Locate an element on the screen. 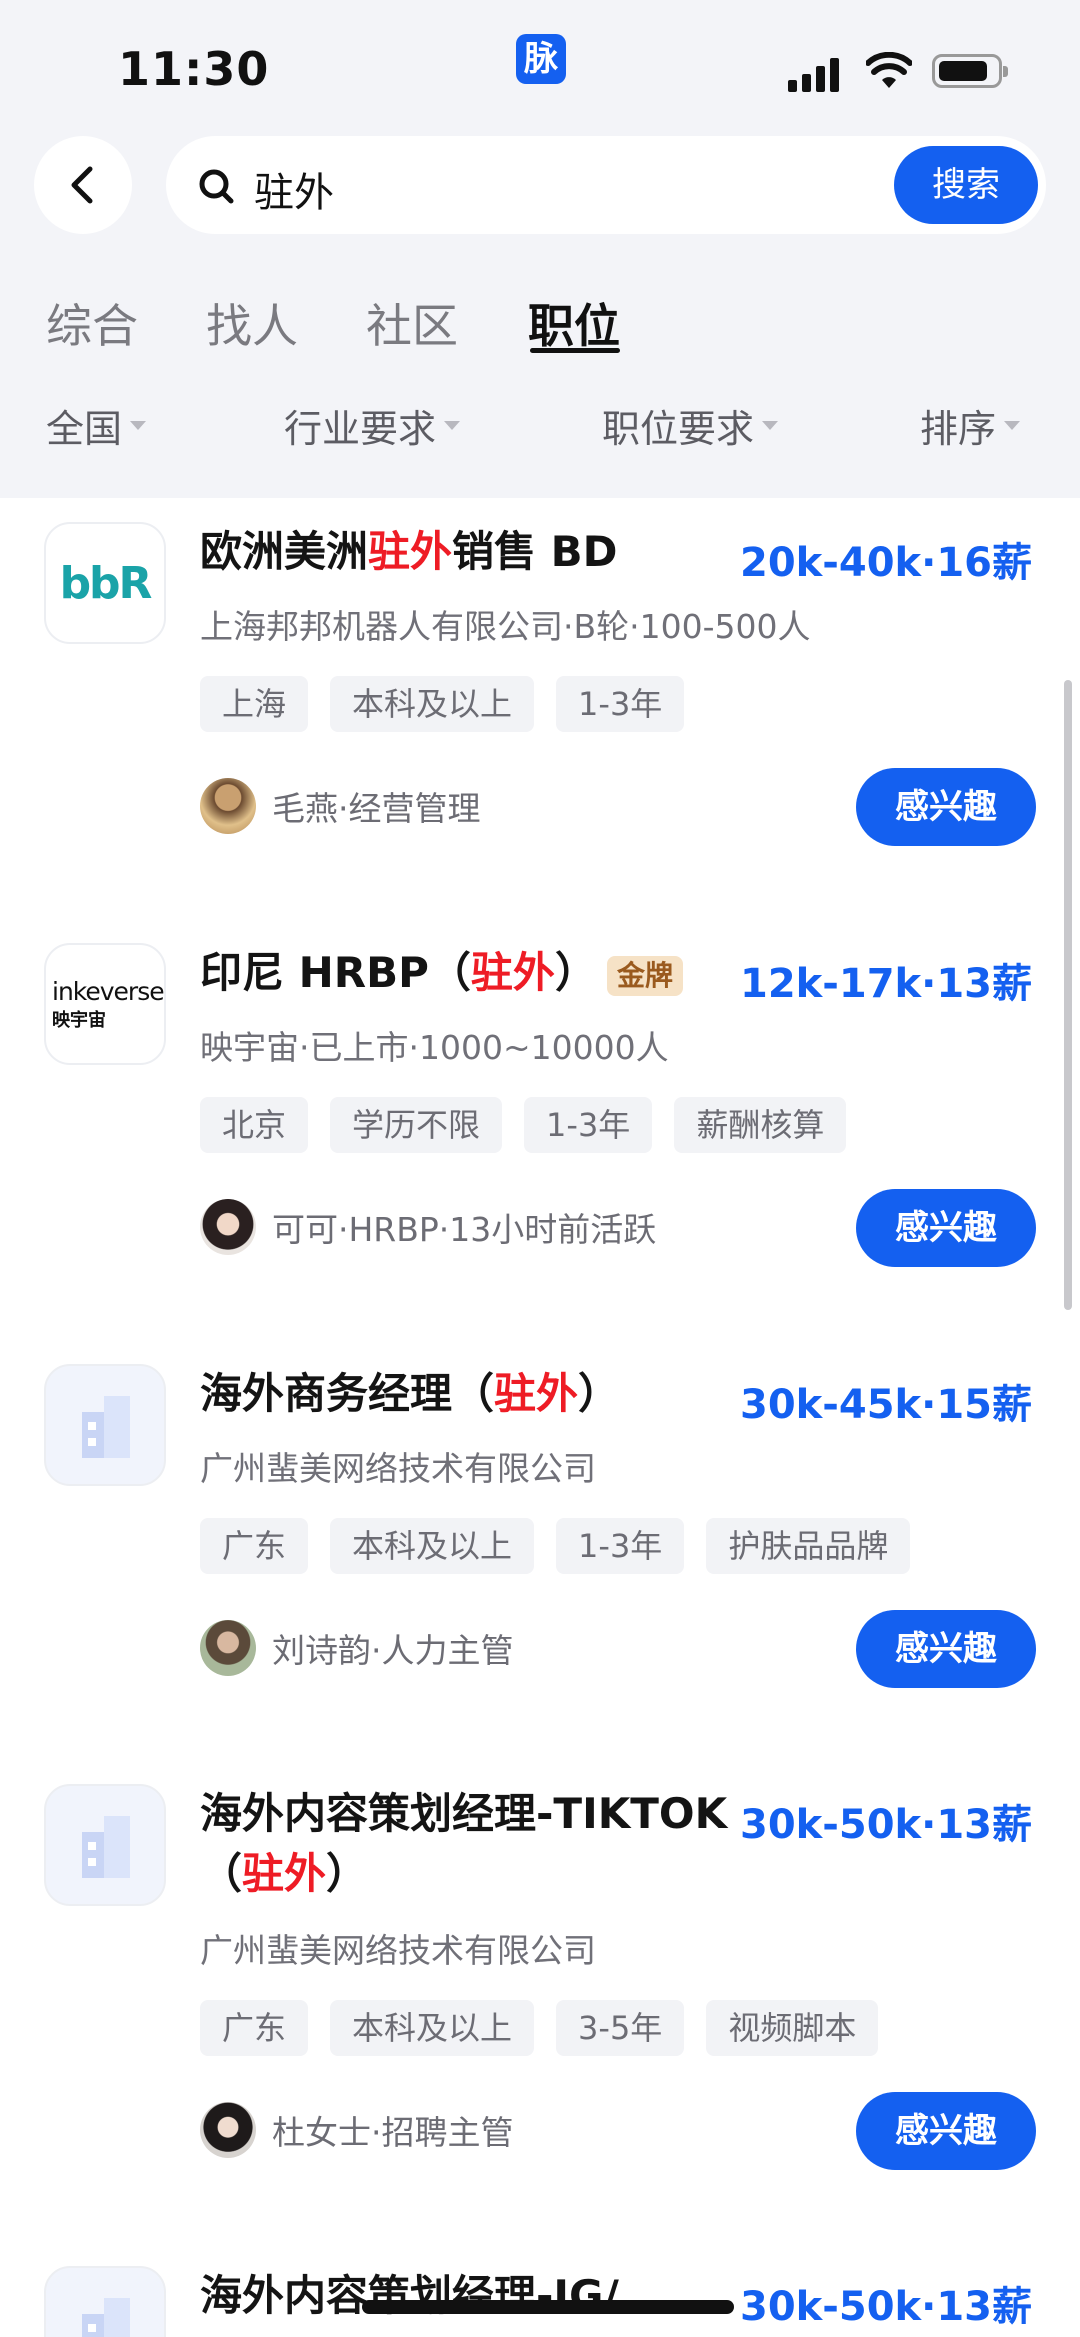 The height and width of the screenshot is (2337, 1080). filter-bar: 全国 行业要求 职位要求 排序 is located at coordinates (540, 428).